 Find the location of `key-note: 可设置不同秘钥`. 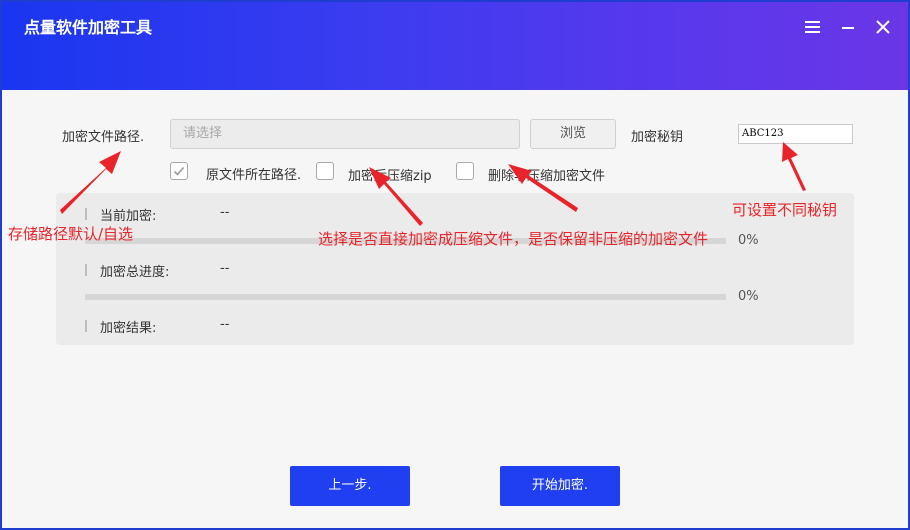

key-note: 可设置不同秘钥 is located at coordinates (785, 210).